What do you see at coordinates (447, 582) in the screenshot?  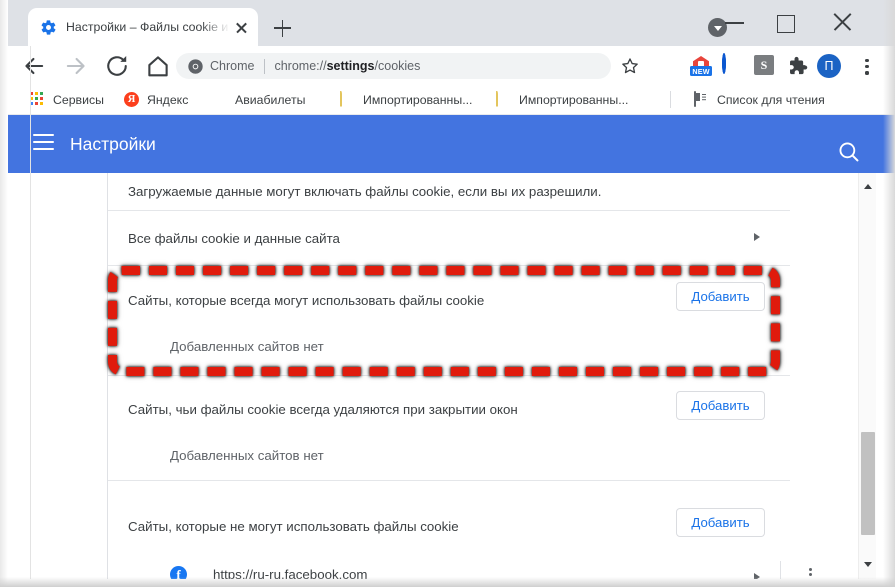 I see `window-frame-bottom` at bounding box center [447, 582].